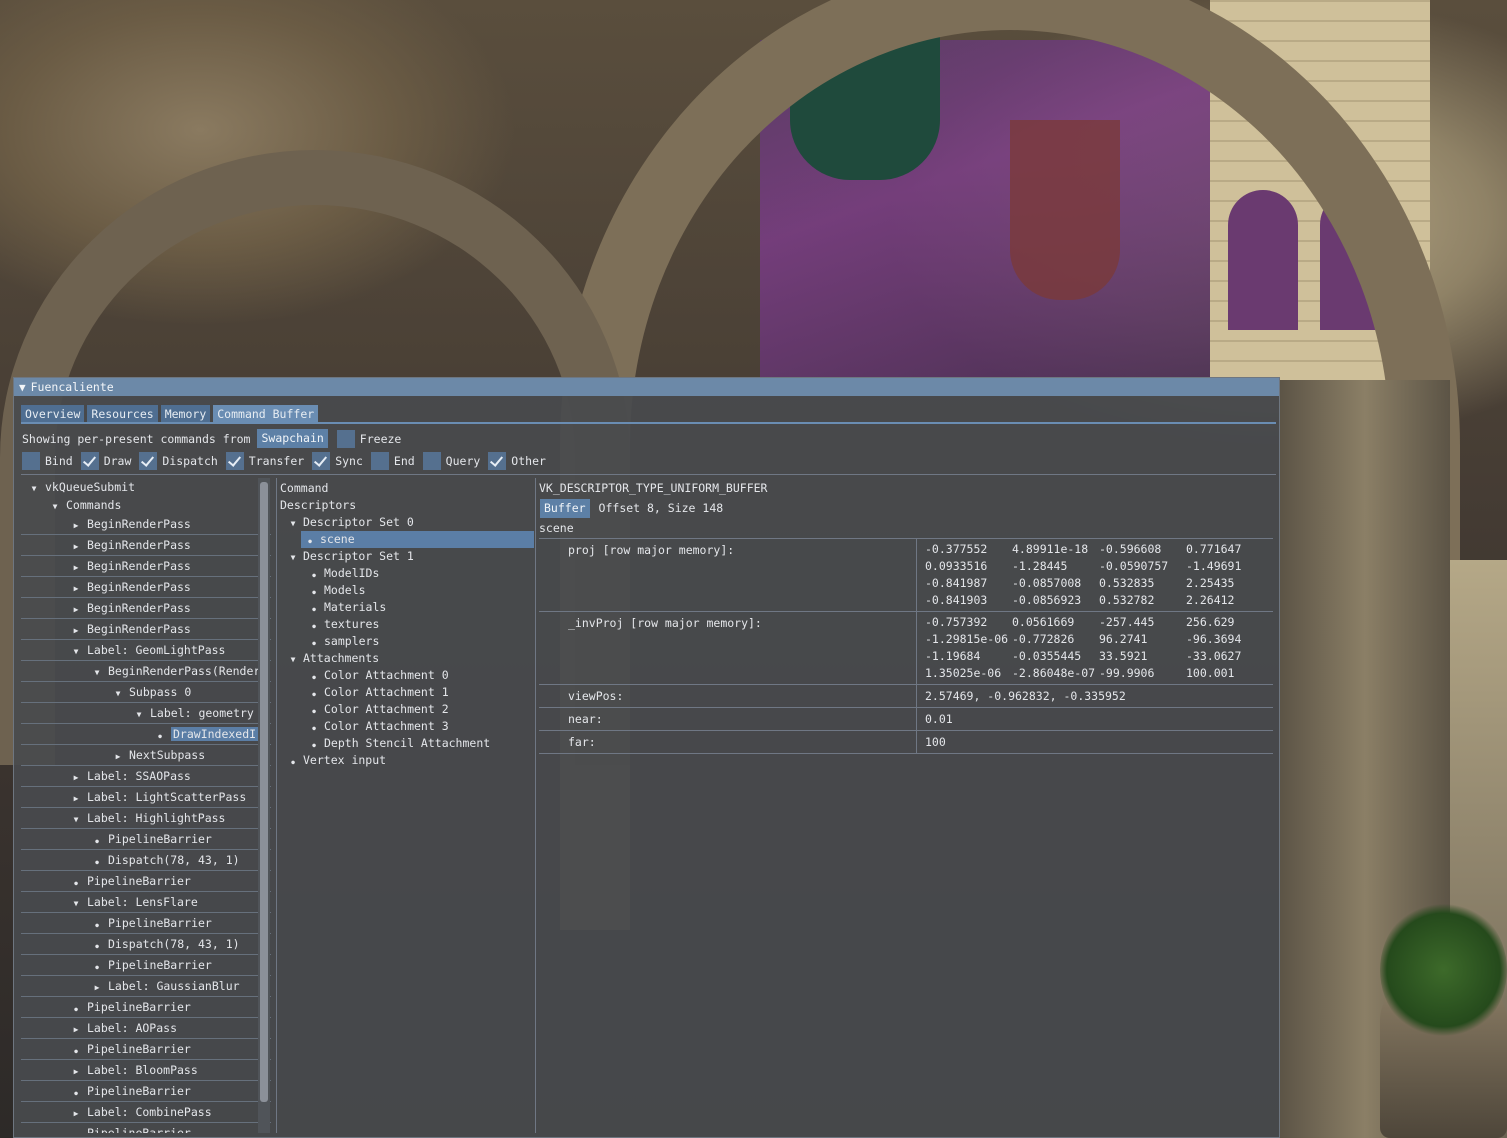 The width and height of the screenshot is (1507, 1138). What do you see at coordinates (234, 461) in the screenshot?
I see `filter-checkbox-transfer` at bounding box center [234, 461].